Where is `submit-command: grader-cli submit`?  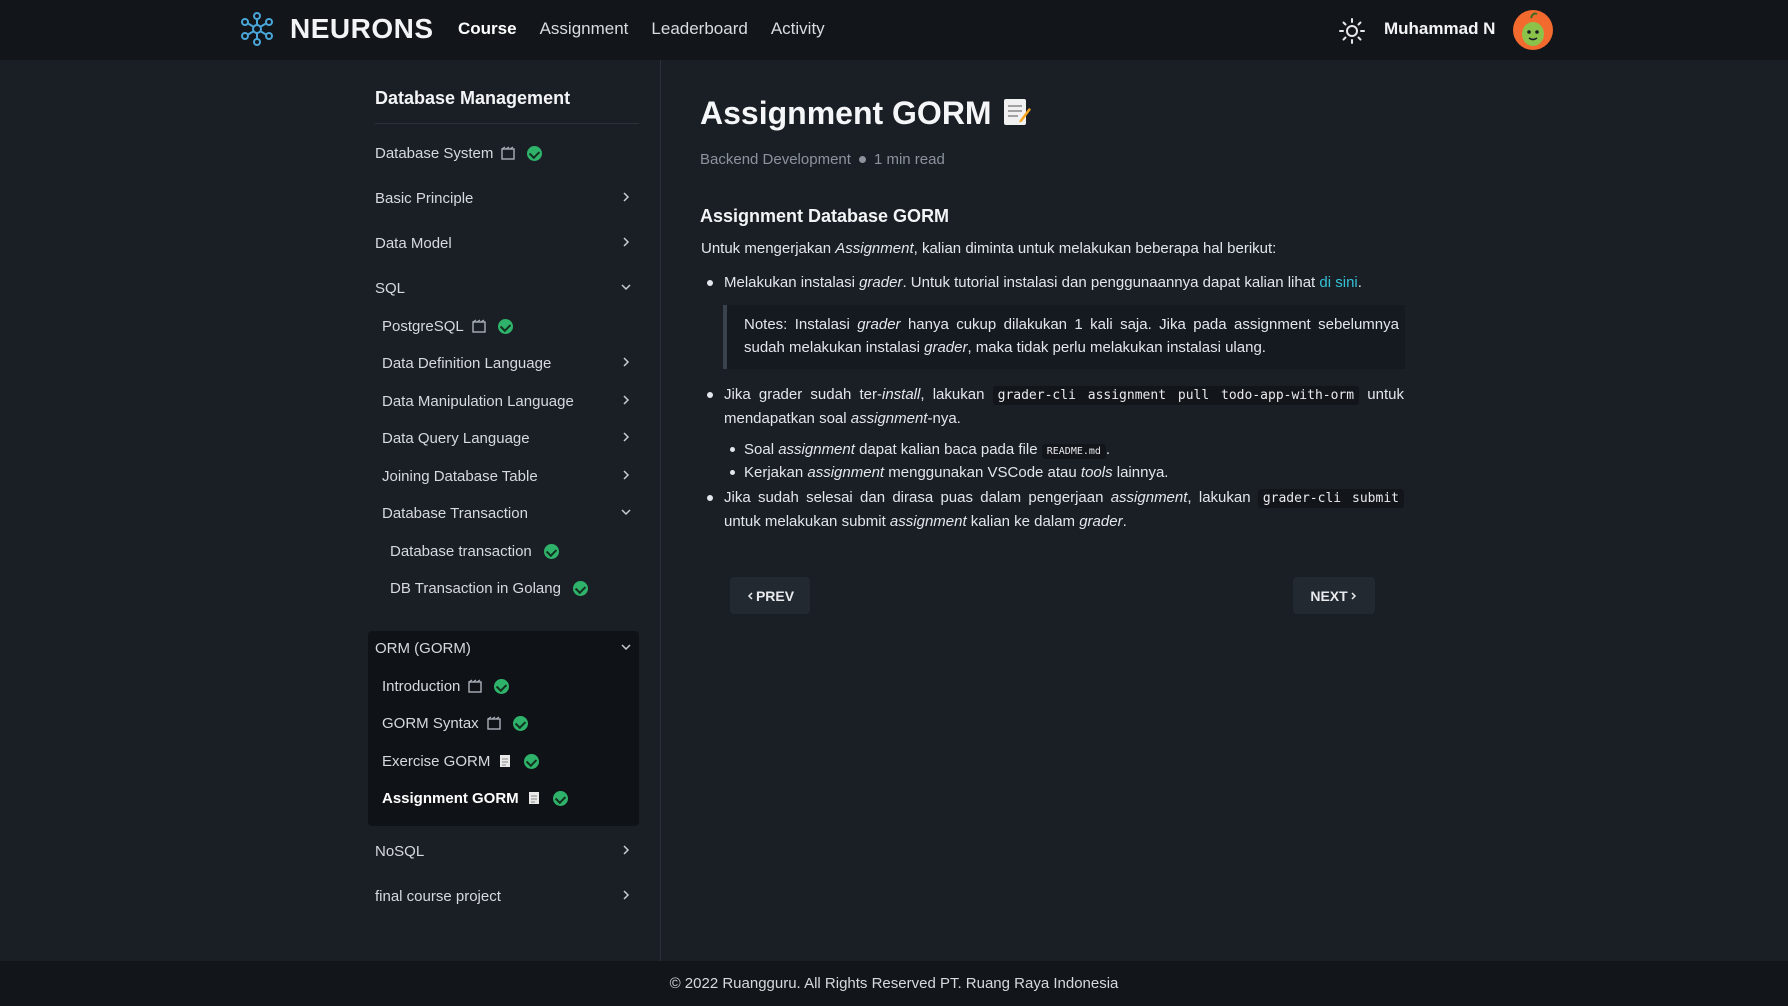
submit-command: grader-cli submit is located at coordinates (1330, 498).